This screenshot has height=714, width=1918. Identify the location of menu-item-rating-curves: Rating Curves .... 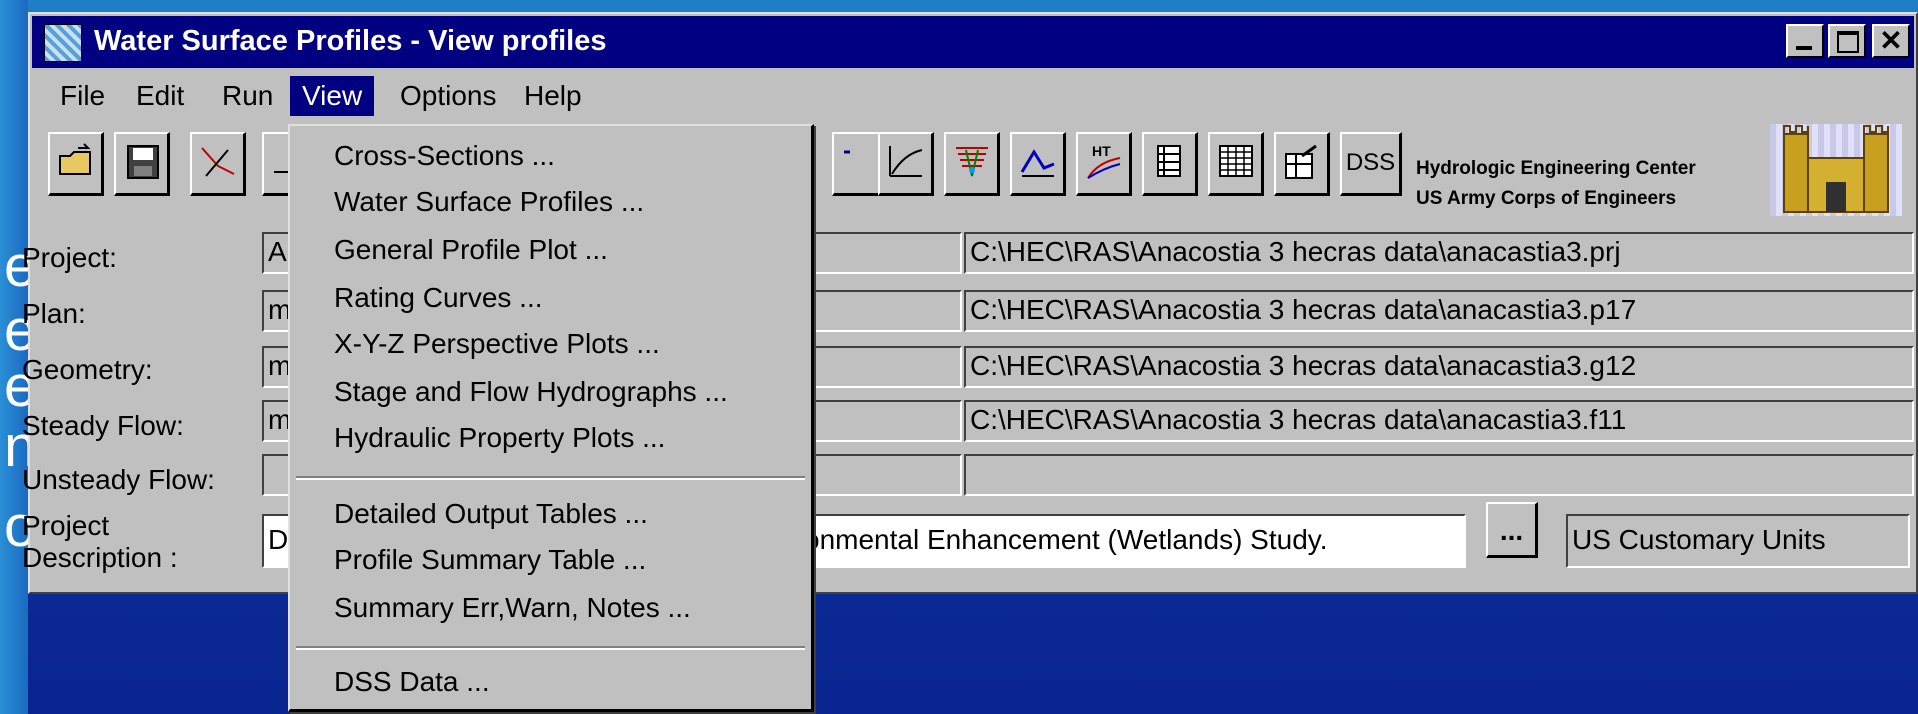
(438, 298).